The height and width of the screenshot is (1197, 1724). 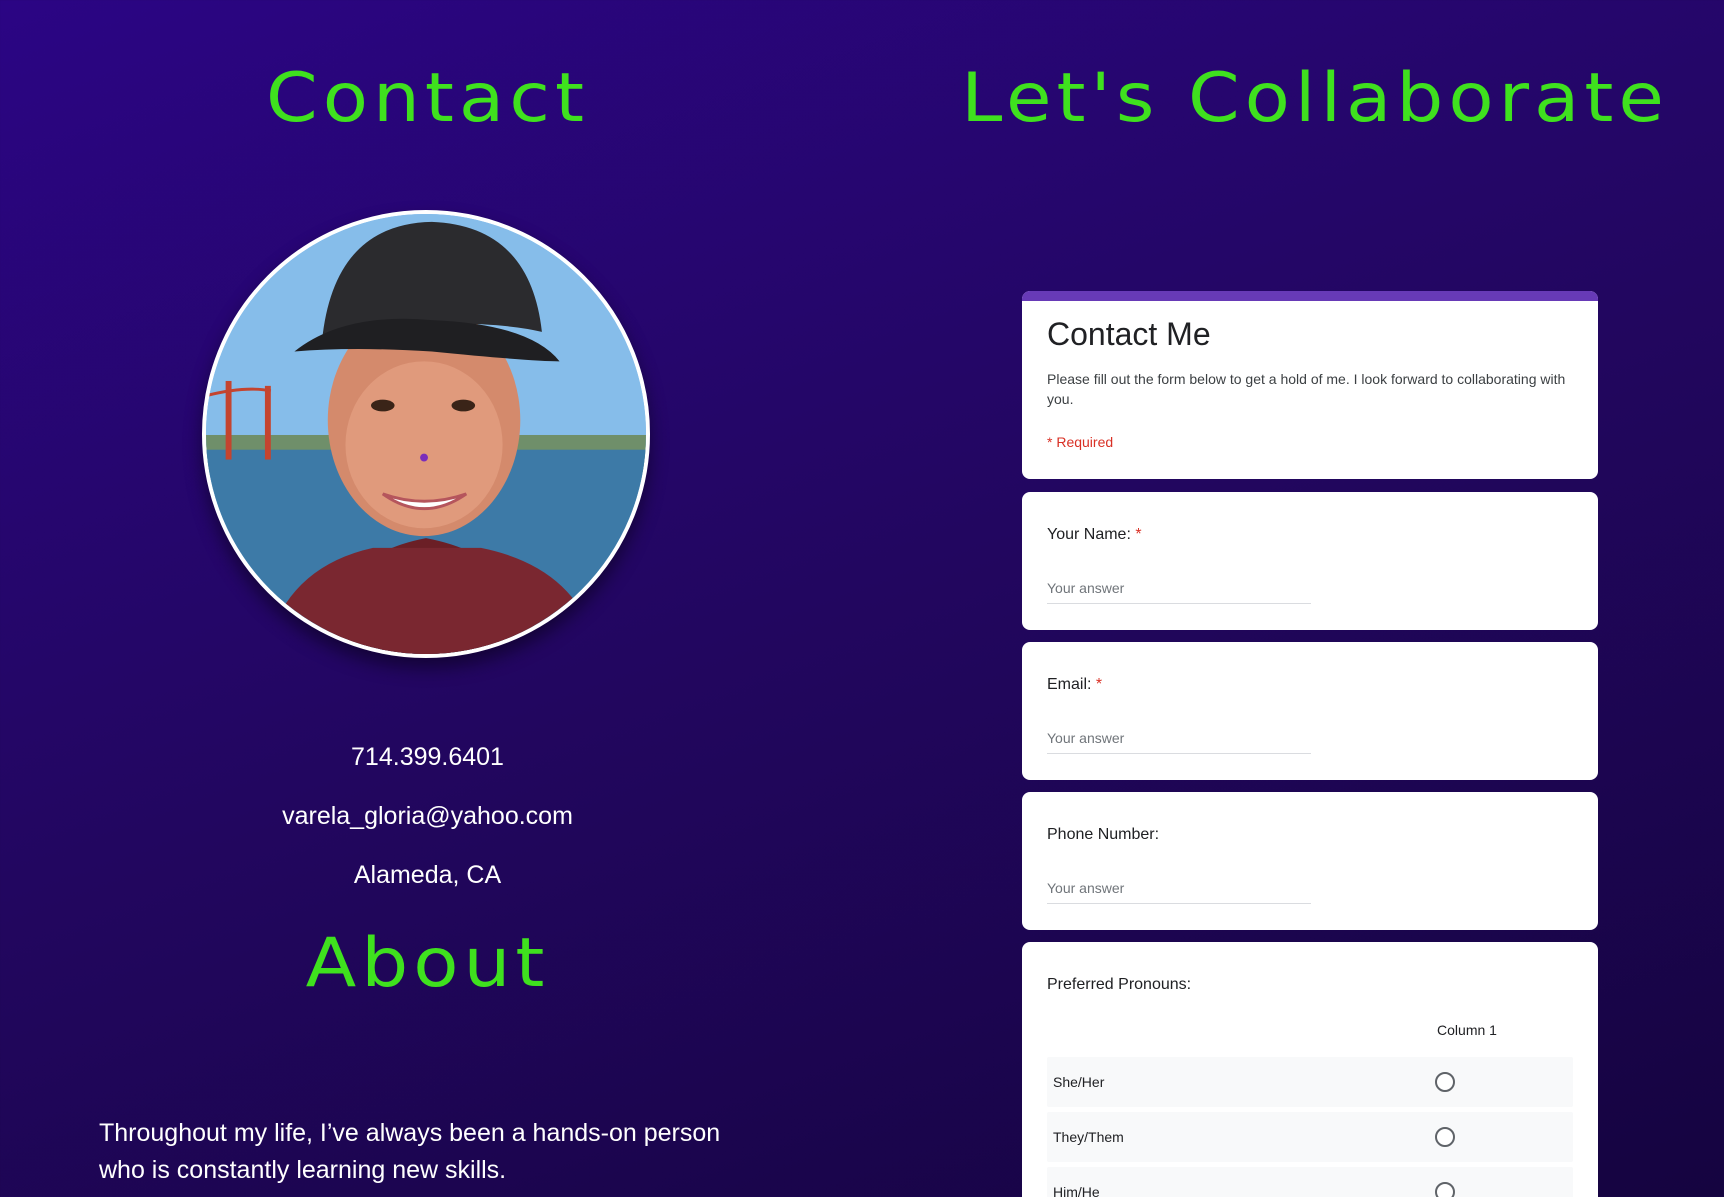 What do you see at coordinates (427, 875) in the screenshot?
I see `location: Alameda, CA` at bounding box center [427, 875].